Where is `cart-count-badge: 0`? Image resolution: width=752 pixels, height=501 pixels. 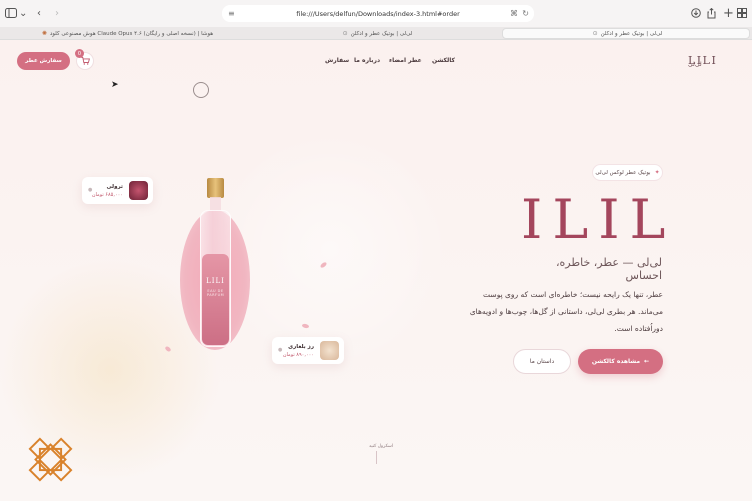
cart-count-badge: 0 is located at coordinates (79, 53).